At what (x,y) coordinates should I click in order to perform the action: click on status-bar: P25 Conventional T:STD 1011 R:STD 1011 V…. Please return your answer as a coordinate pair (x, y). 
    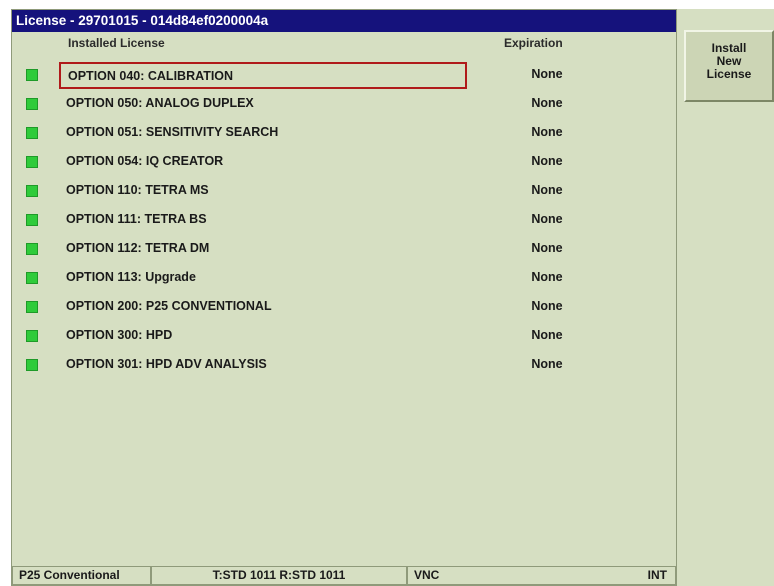
    Looking at the image, I should click on (344, 575).